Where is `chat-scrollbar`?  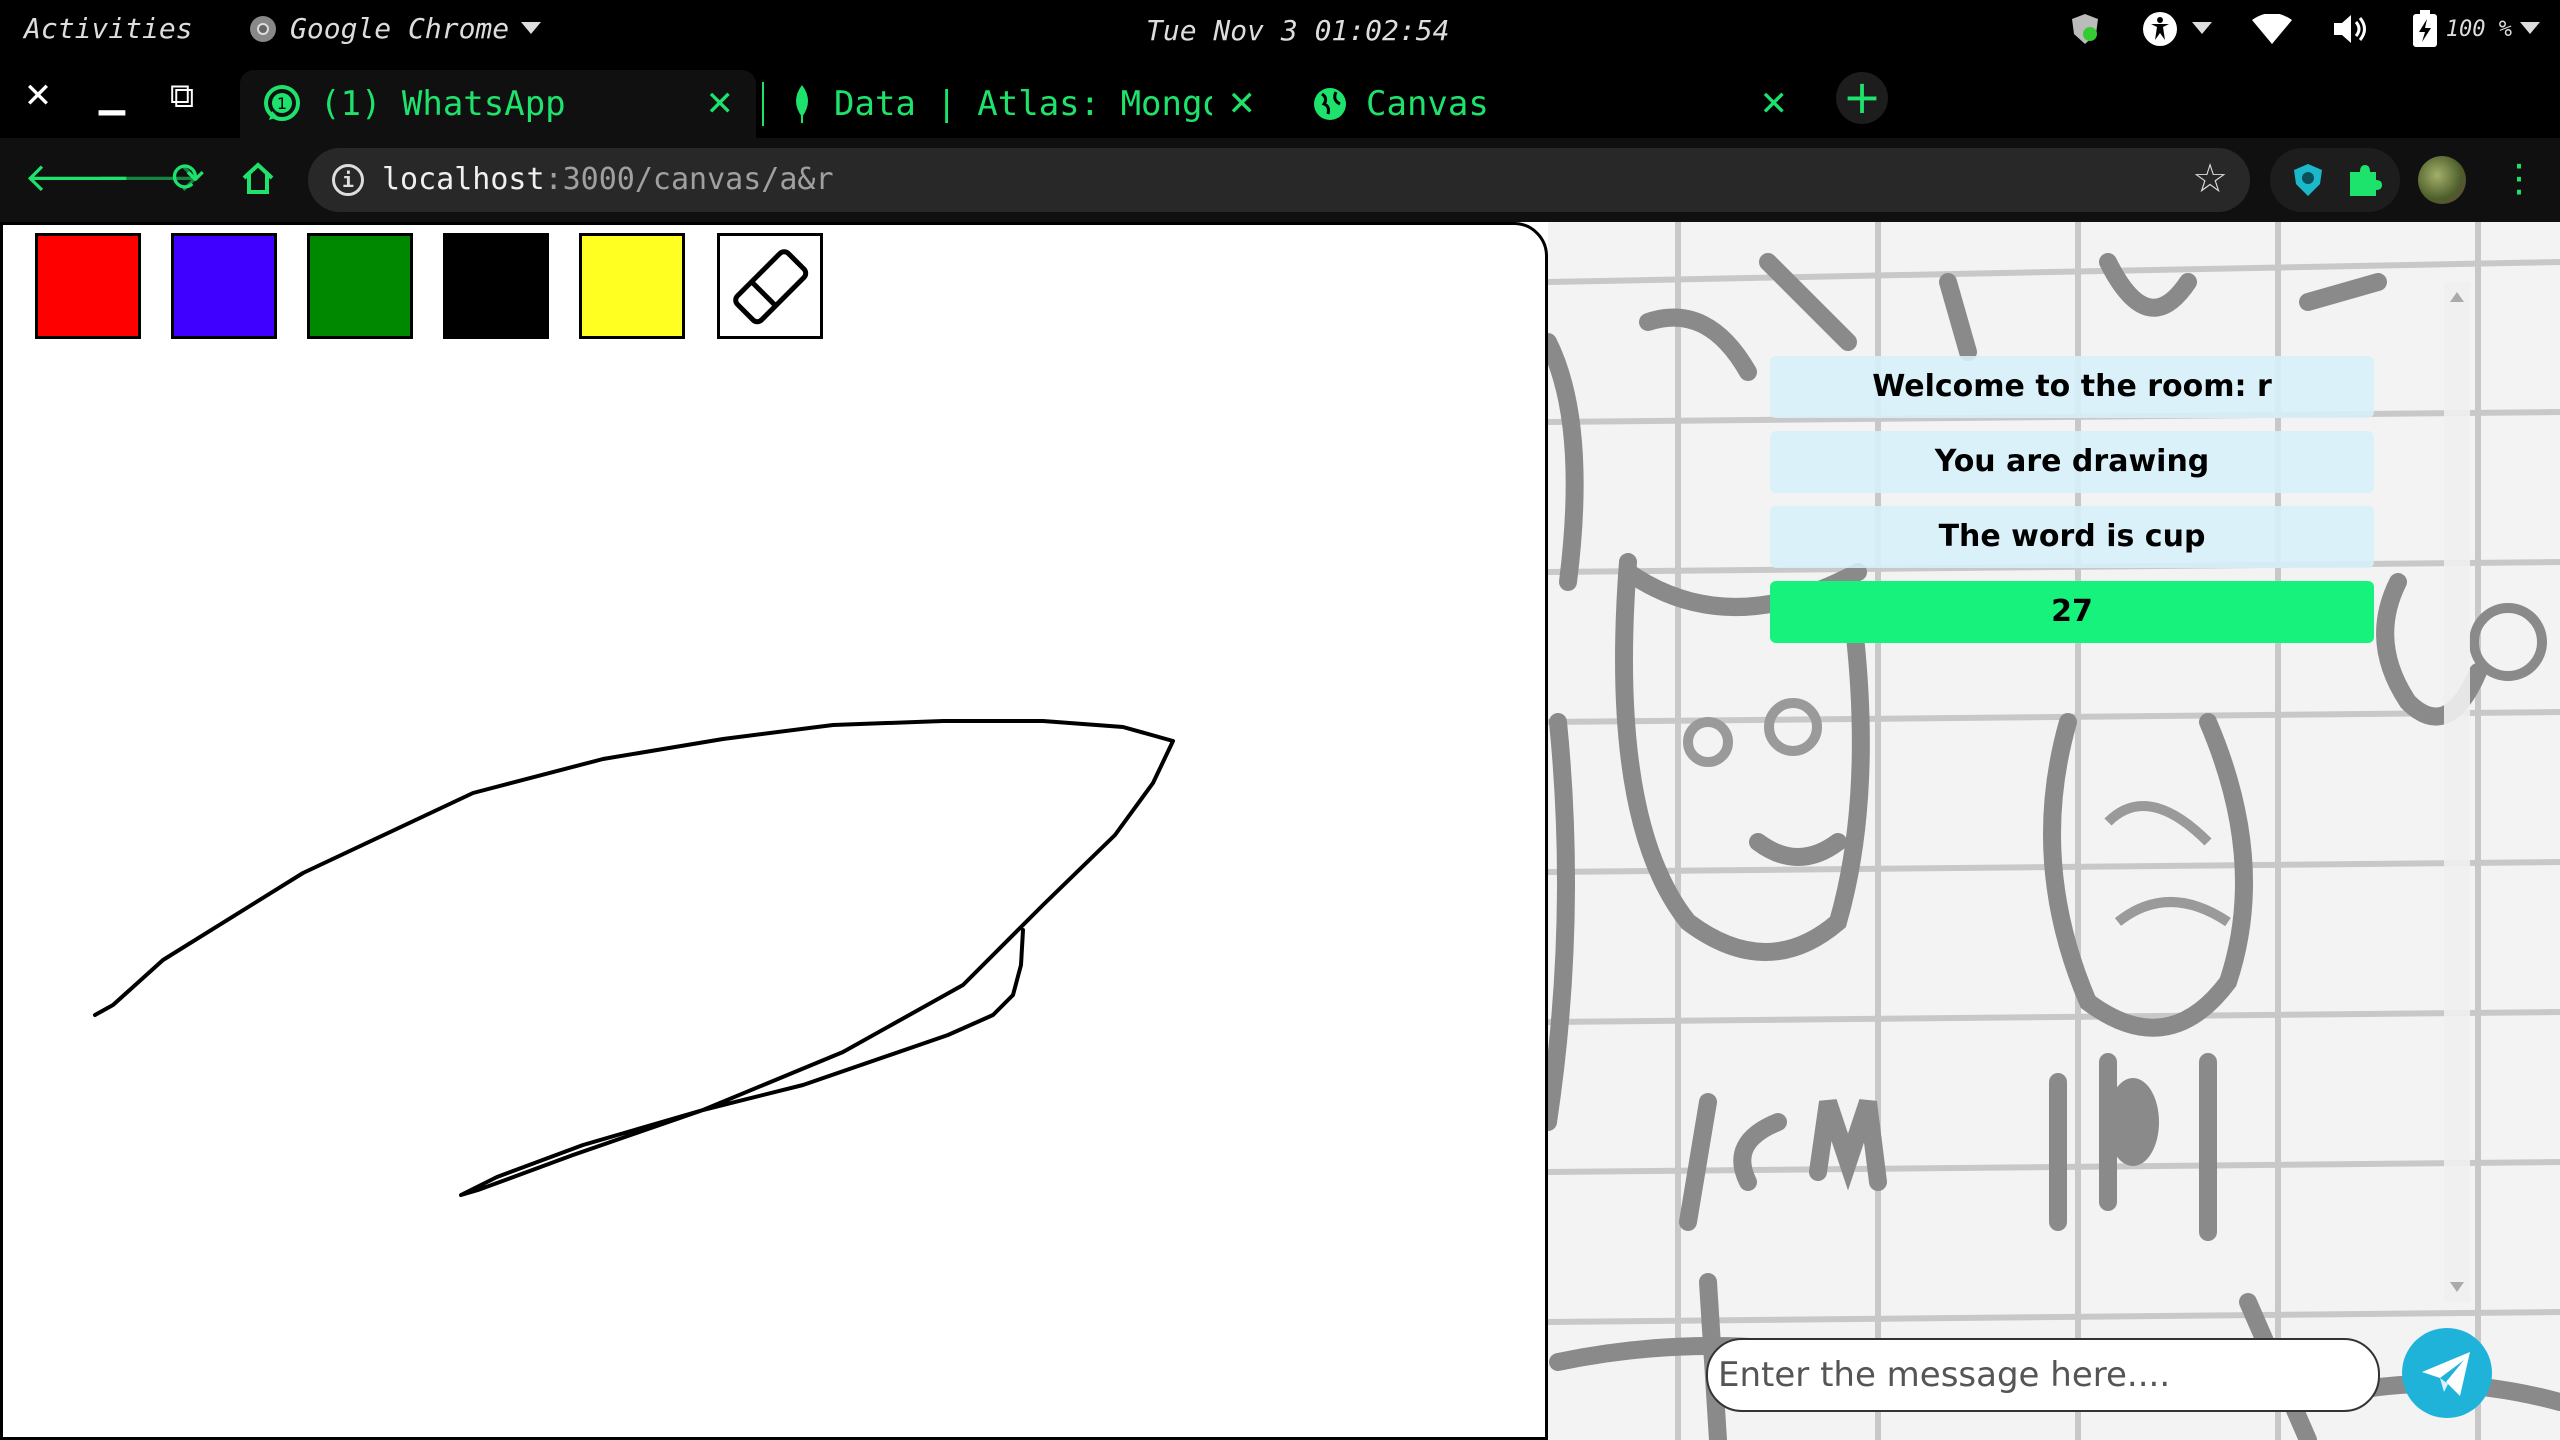 chat-scrollbar is located at coordinates (2457, 792).